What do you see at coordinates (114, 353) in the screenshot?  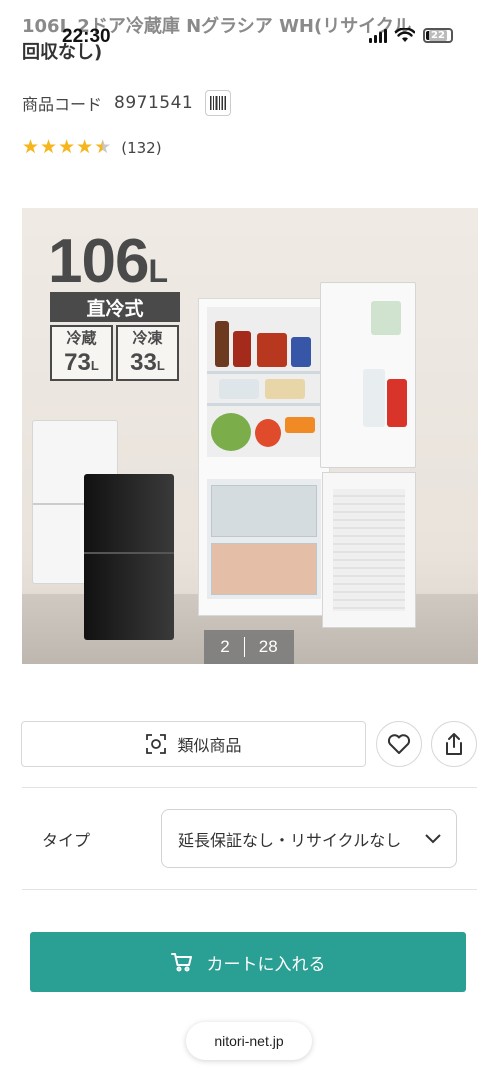 I see `compartment-capacities: 冷蔵 73L 冷凍 33L` at bounding box center [114, 353].